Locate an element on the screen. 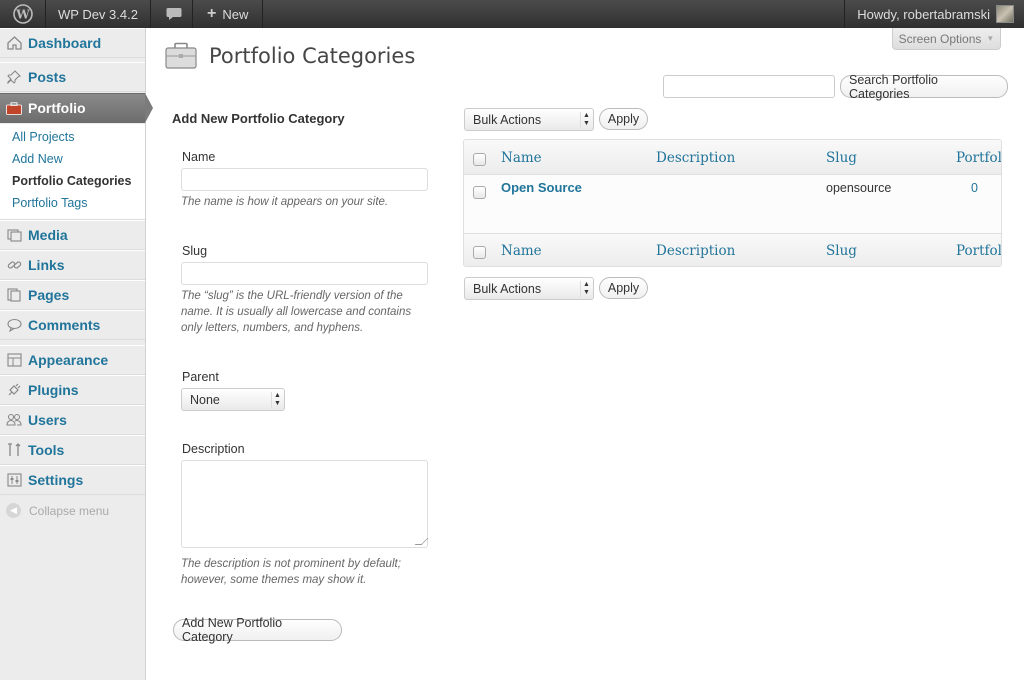 This screenshot has height=680, width=1024. submenu-portfolio-categories: Portfolio Categories is located at coordinates (71, 181).